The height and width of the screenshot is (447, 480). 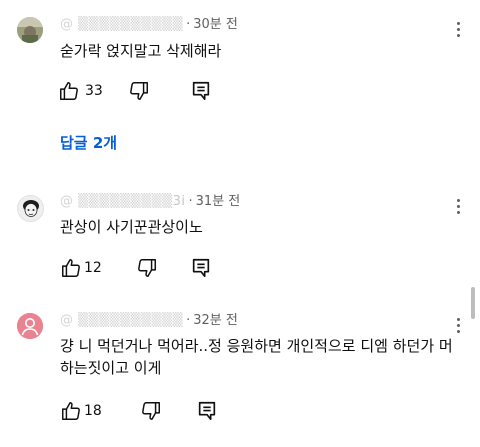 I want to click on scrollbar-thumb, so click(x=473, y=303).